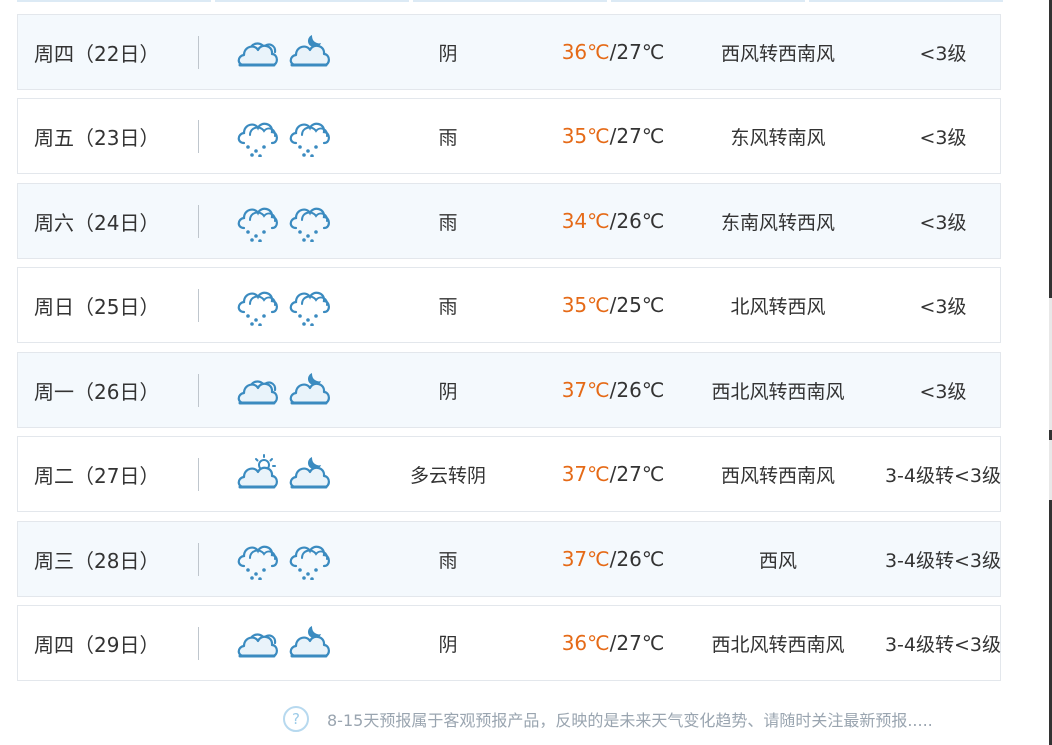 The height and width of the screenshot is (745, 1052). I want to click on forecast-row: 周五（23日） 雨 35℃/27℃ 东风转南风 <3级, so click(509, 136).